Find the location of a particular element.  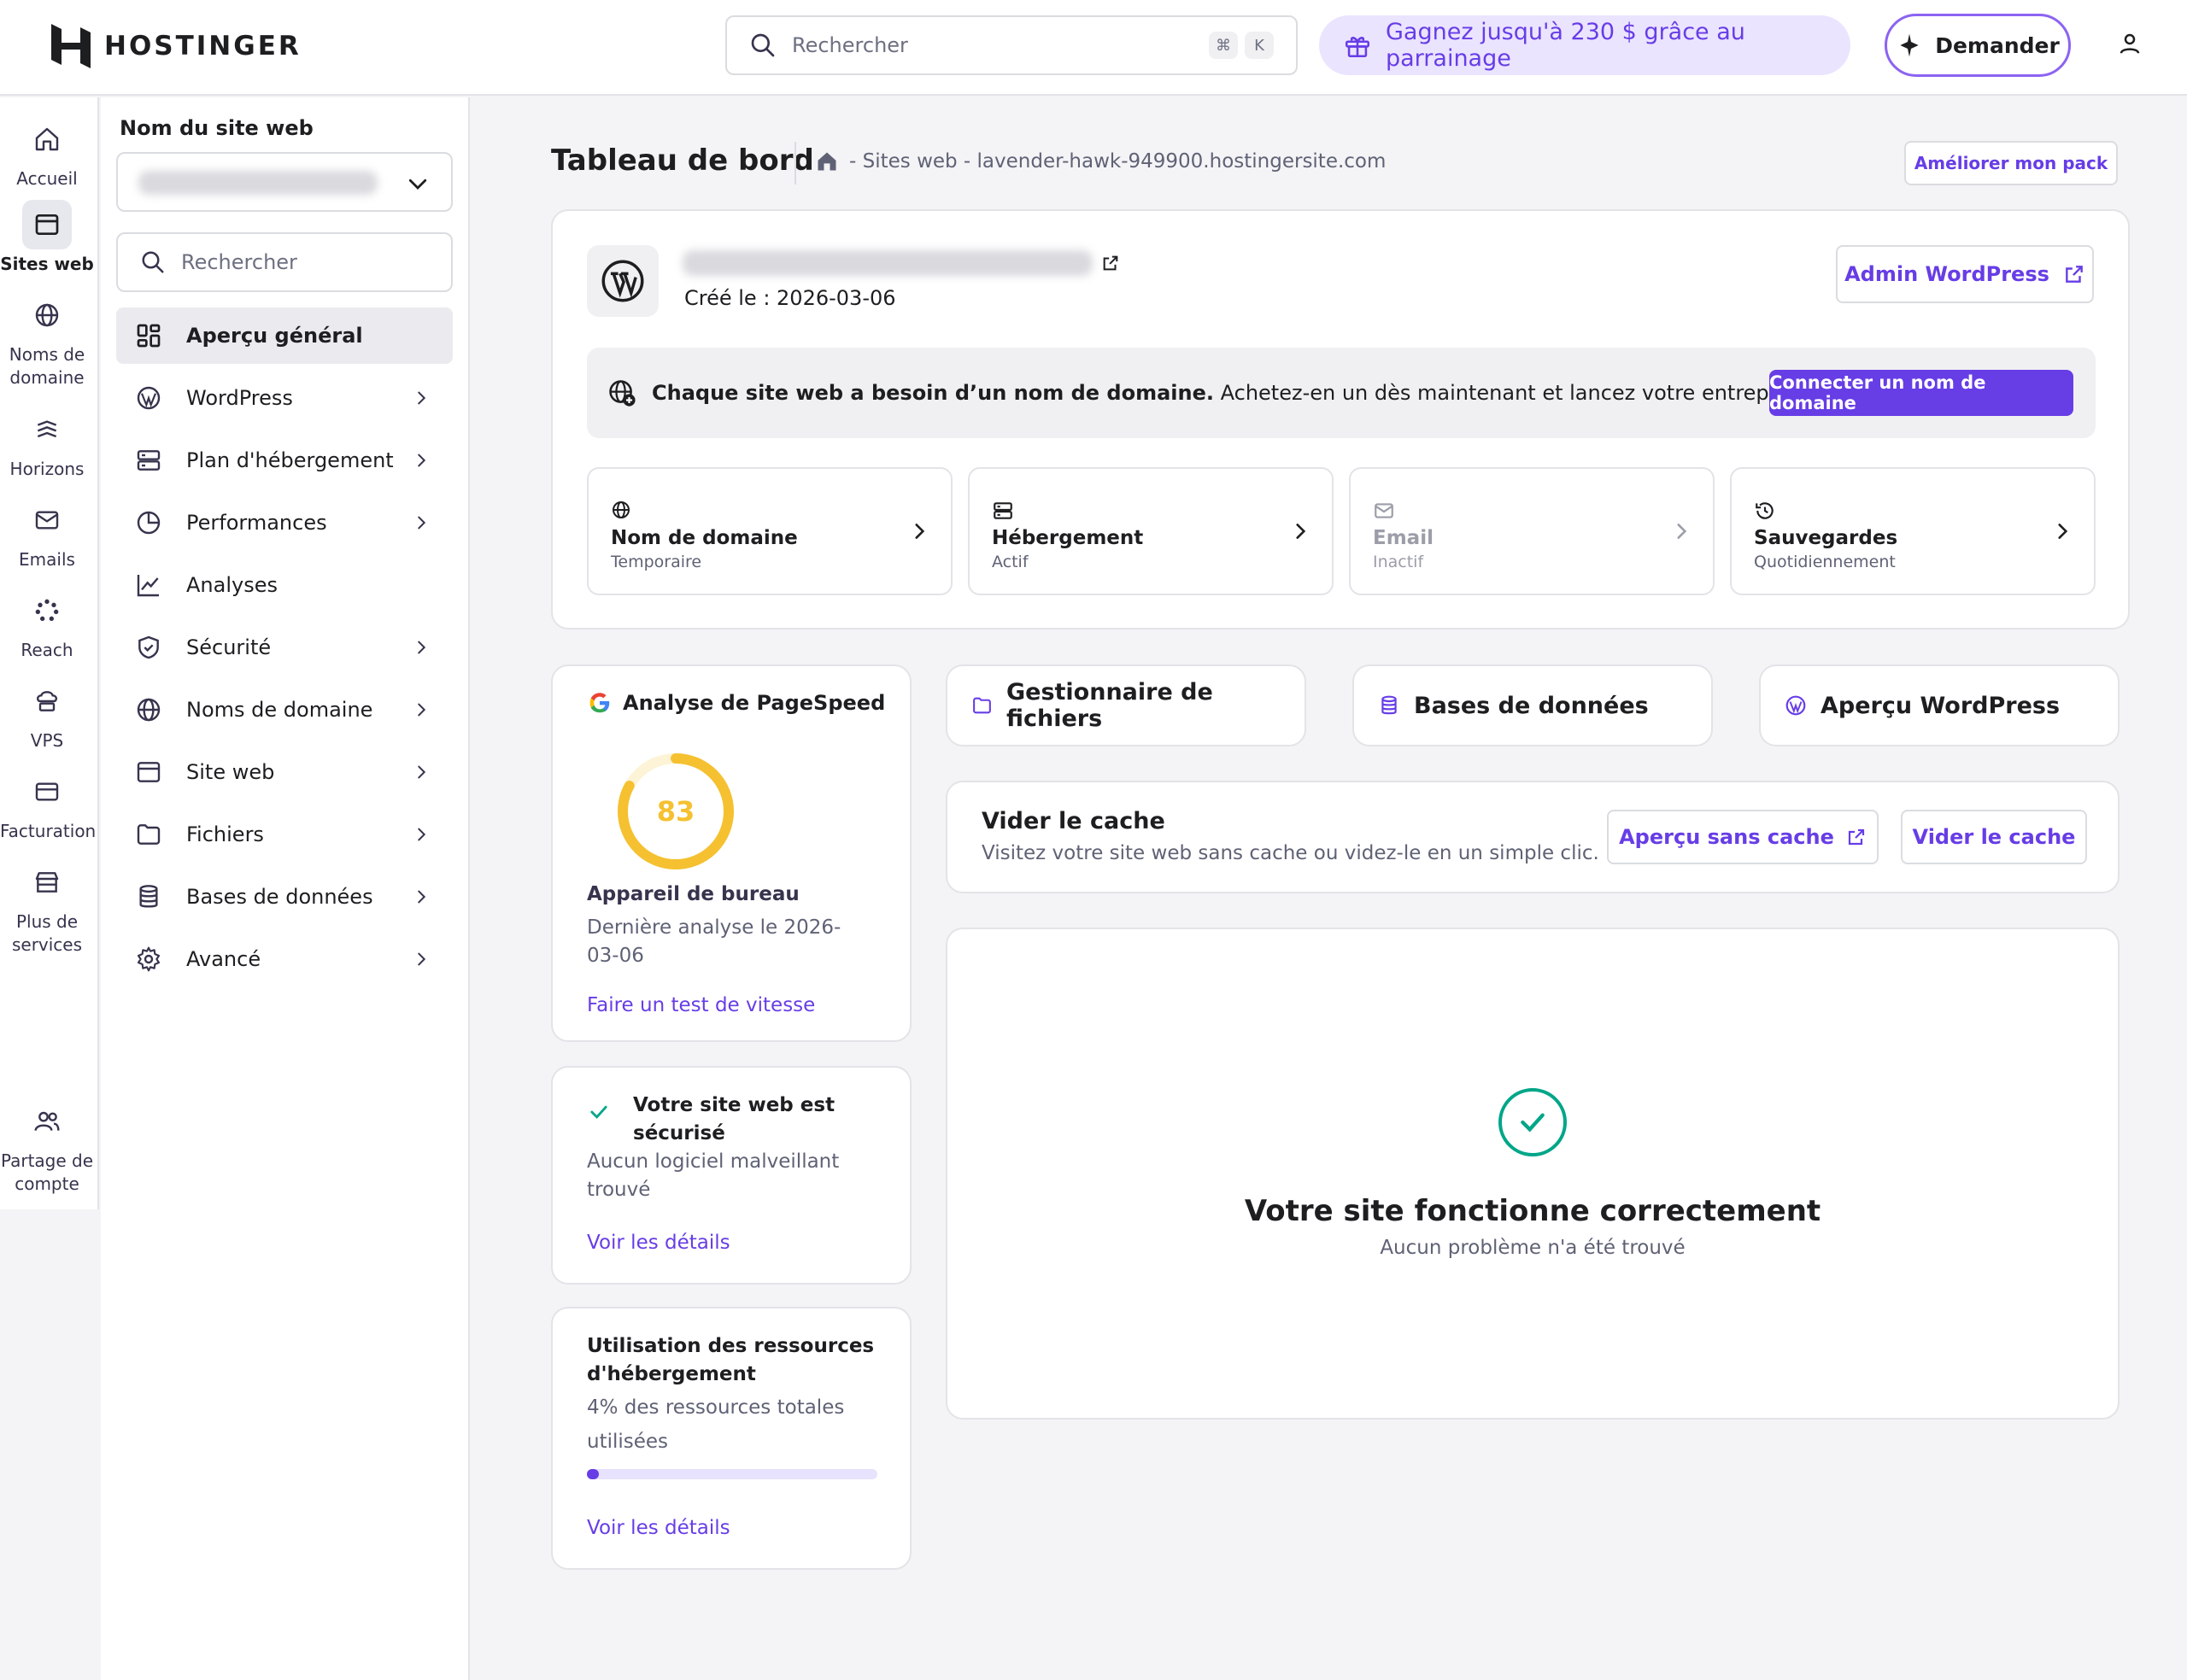

file-manager-button: Gestionnaire de fichiers is located at coordinates (1126, 705).